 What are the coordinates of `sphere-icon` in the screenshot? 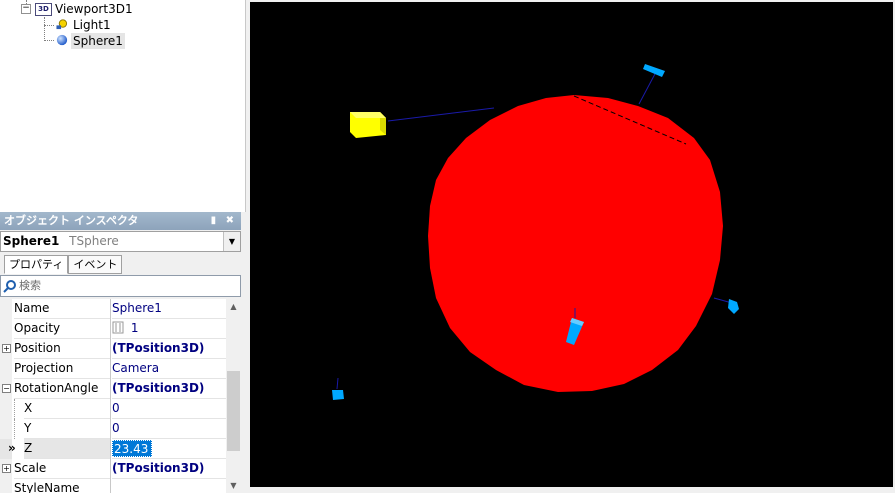 It's located at (62, 40).